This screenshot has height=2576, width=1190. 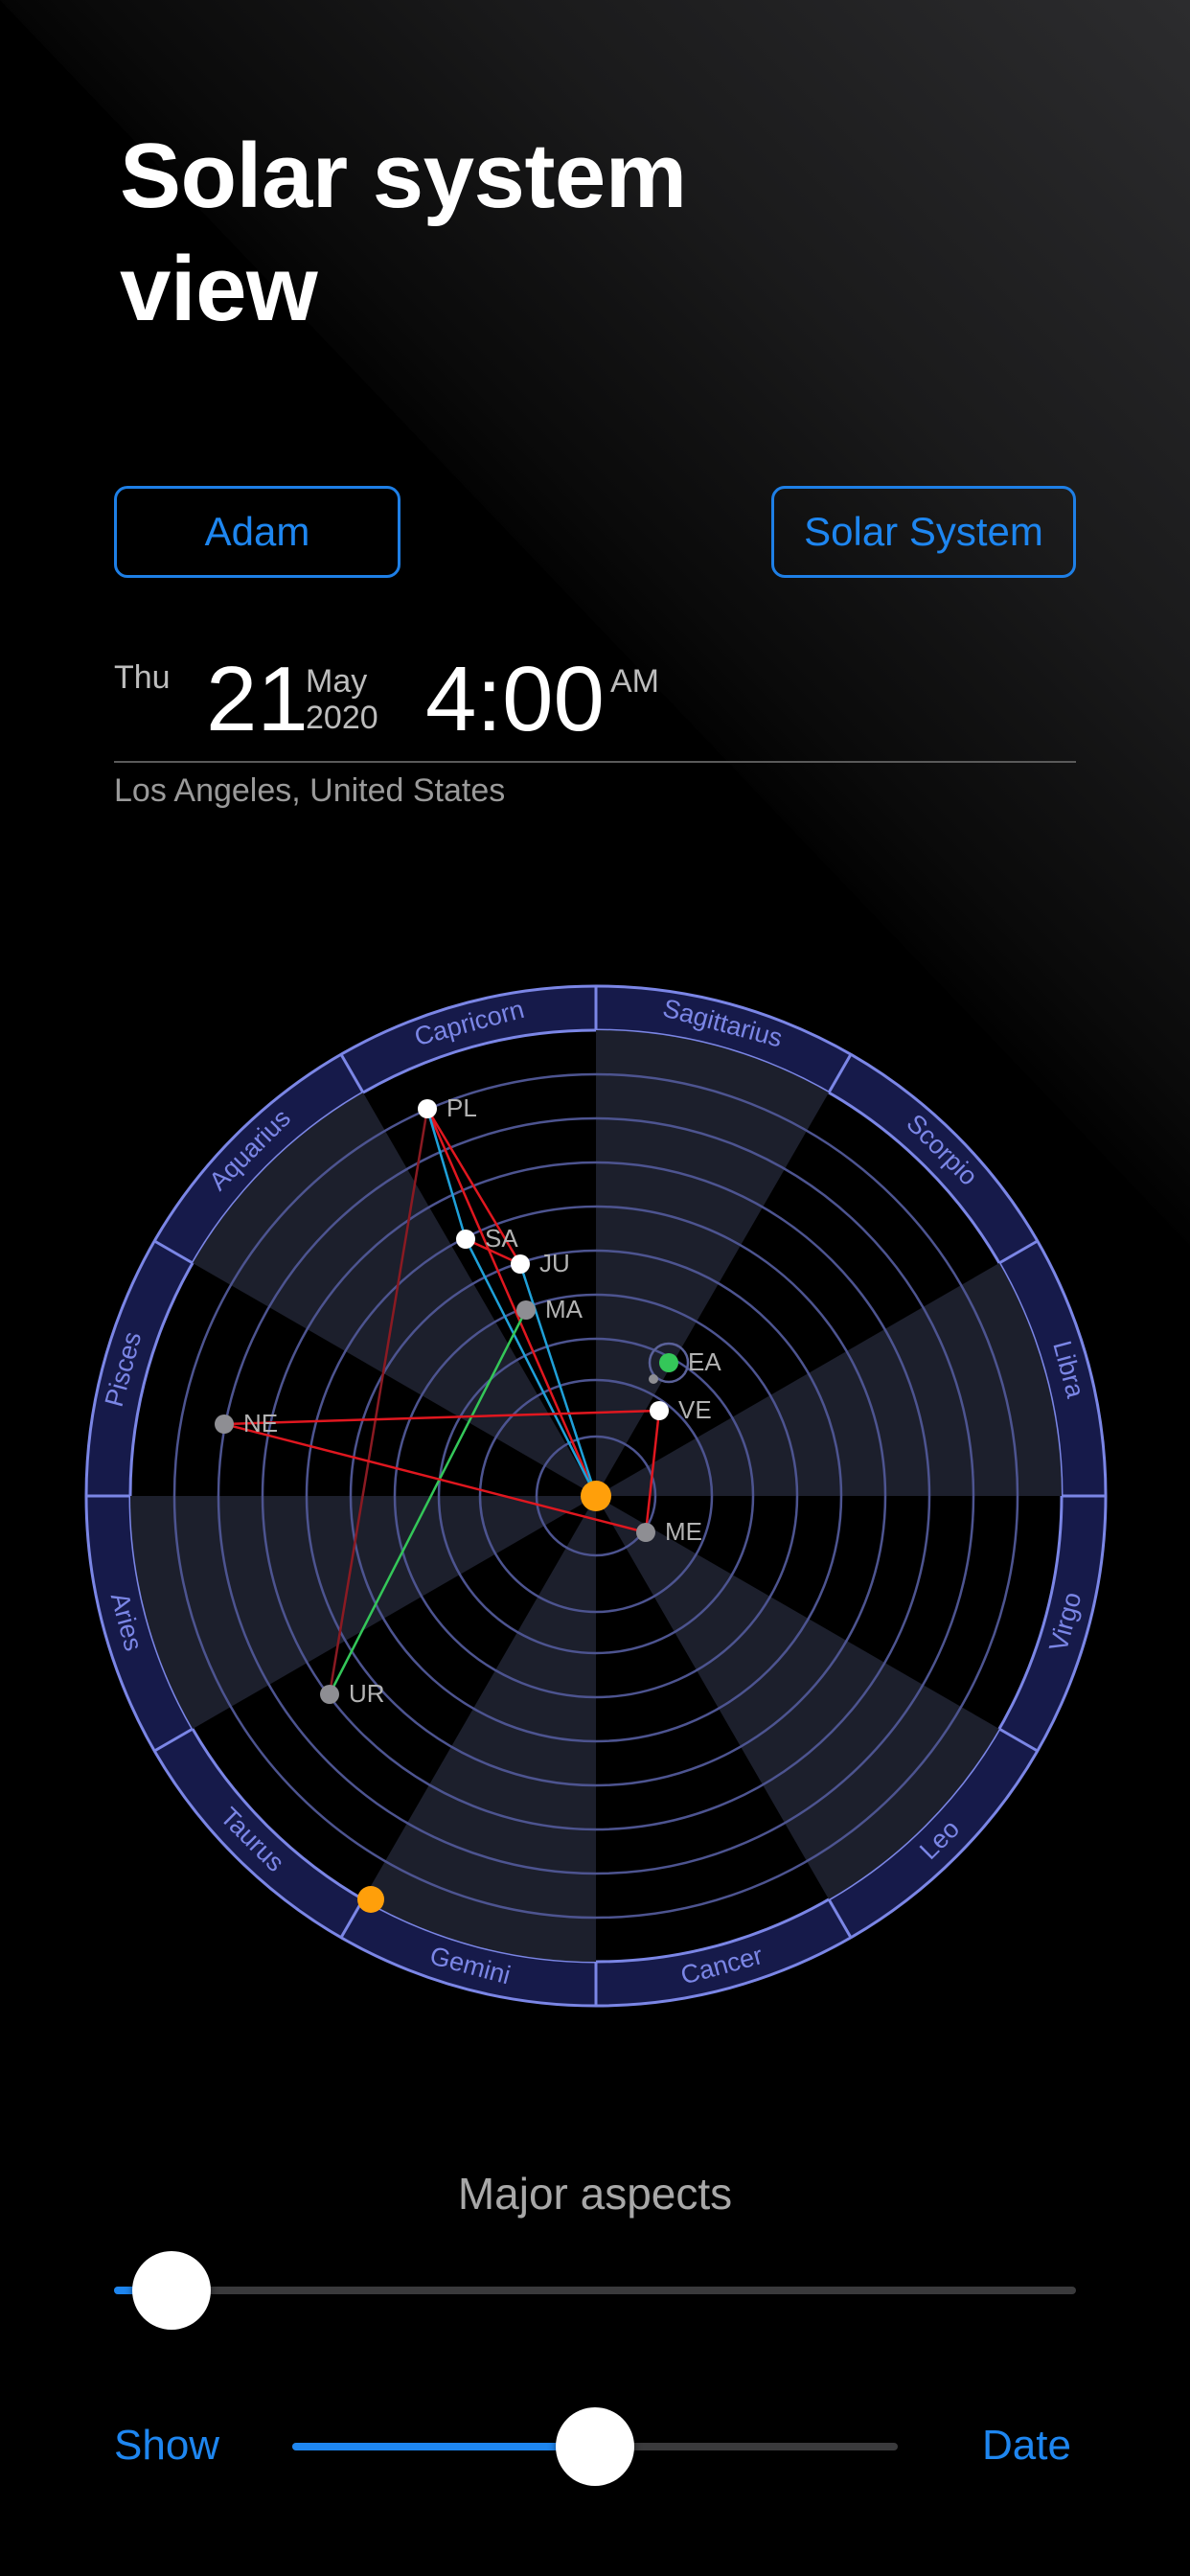 What do you see at coordinates (172, 2290) in the screenshot?
I see `aspects-slider-thumb` at bounding box center [172, 2290].